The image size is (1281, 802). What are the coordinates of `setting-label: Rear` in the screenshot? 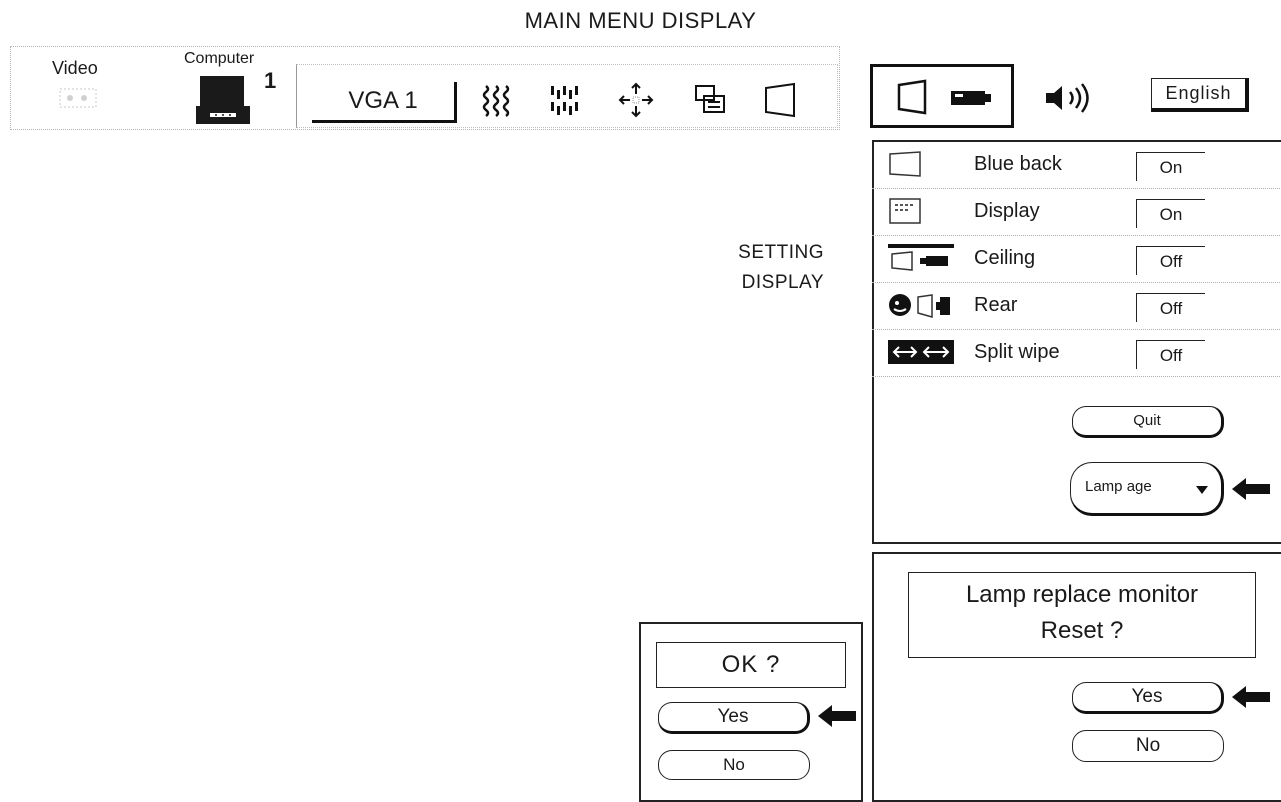 It's located at (996, 305).